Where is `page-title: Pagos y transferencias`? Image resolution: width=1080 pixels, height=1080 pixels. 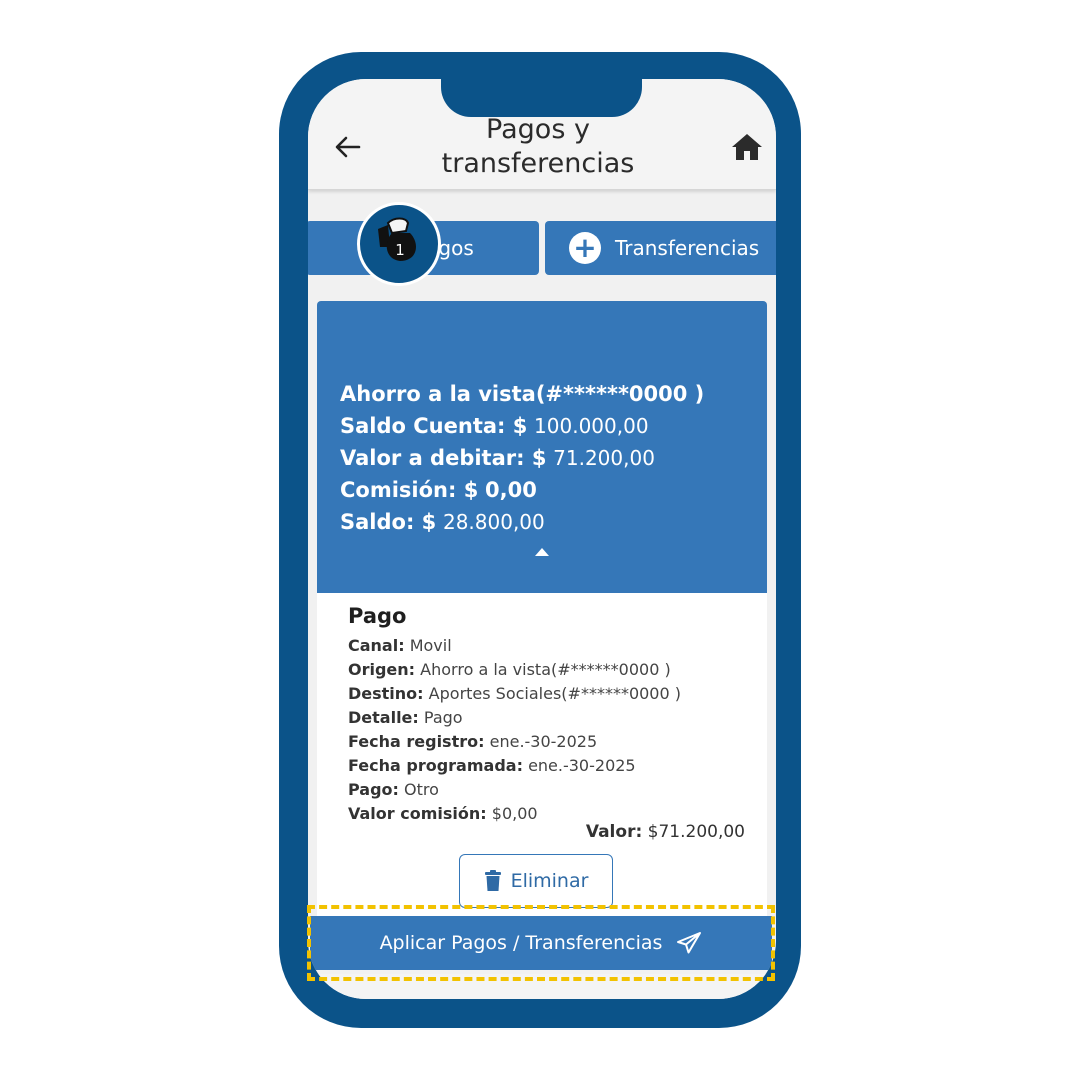 page-title: Pagos y transferencias is located at coordinates (538, 147).